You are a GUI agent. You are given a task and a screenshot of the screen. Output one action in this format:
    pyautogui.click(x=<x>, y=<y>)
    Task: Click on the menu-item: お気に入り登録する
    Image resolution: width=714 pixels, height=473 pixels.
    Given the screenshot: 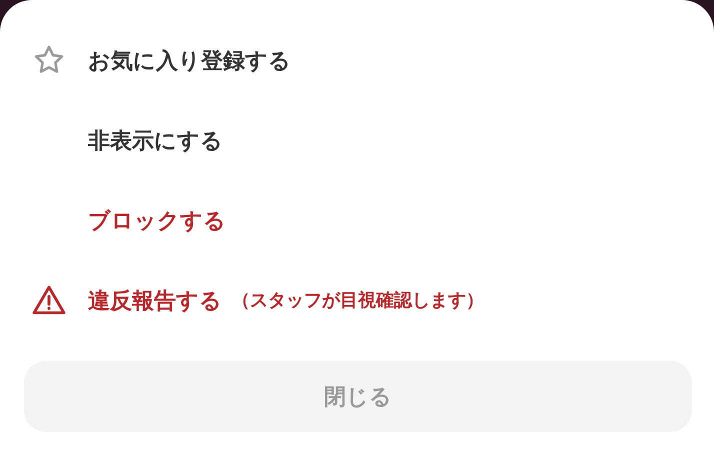 What is the action you would take?
    pyautogui.click(x=189, y=60)
    